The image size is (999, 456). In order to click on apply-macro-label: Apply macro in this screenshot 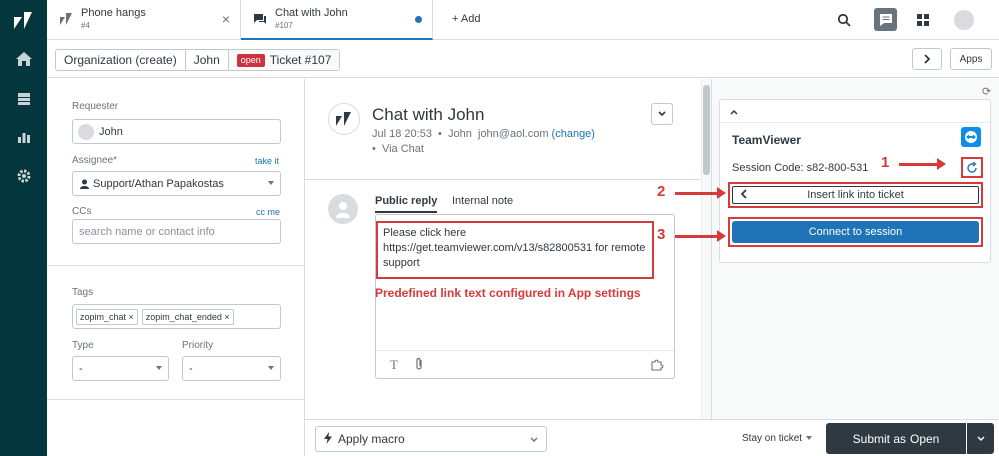, I will do `click(371, 439)`.